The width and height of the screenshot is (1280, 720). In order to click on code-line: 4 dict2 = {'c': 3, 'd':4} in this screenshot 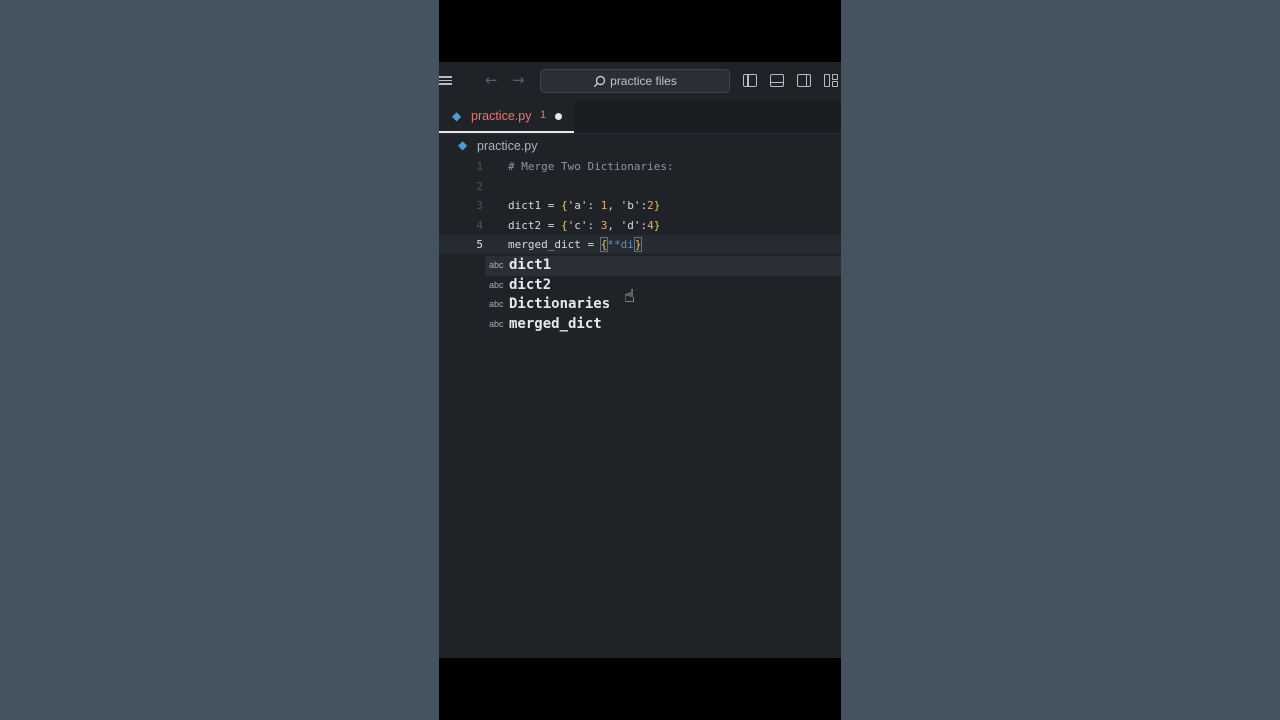, I will do `click(640, 225)`.